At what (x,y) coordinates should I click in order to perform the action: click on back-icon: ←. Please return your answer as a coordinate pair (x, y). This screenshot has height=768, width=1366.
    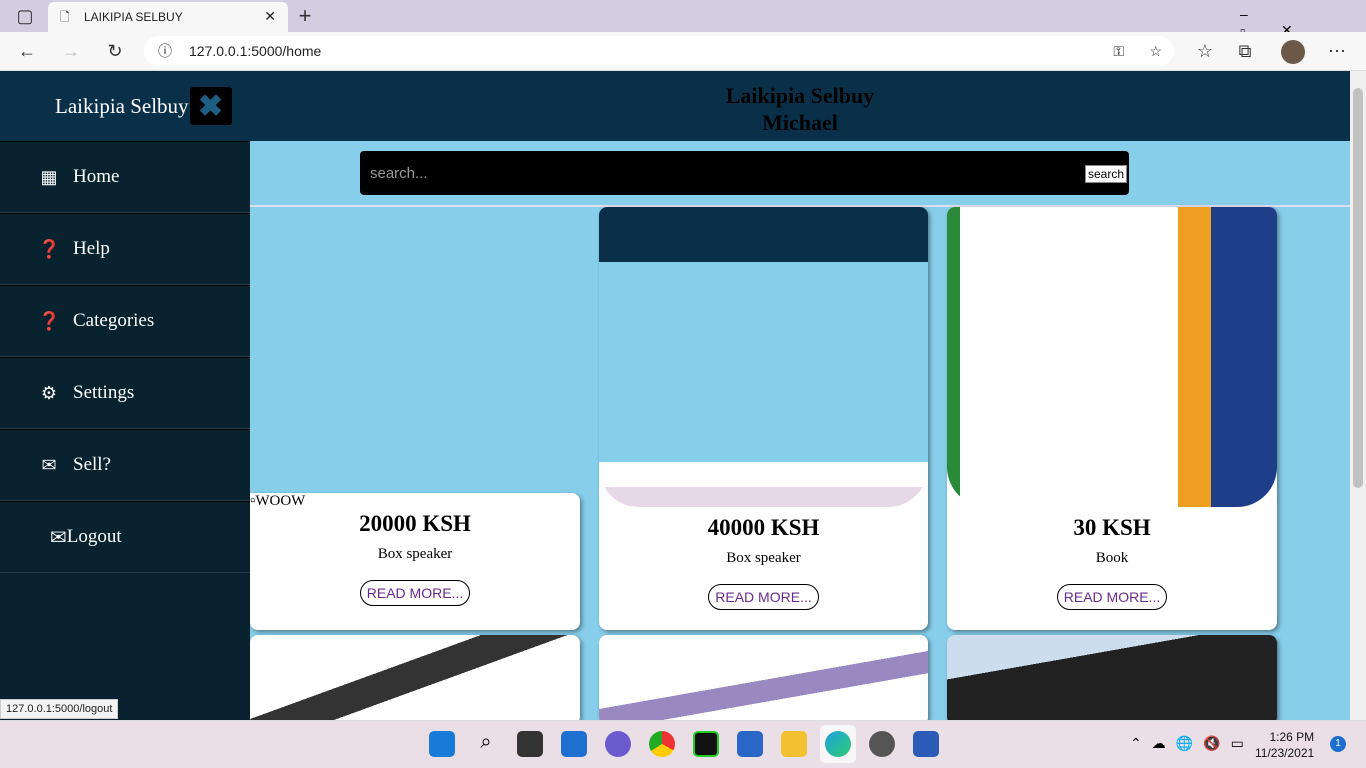
    Looking at the image, I should click on (27, 51).